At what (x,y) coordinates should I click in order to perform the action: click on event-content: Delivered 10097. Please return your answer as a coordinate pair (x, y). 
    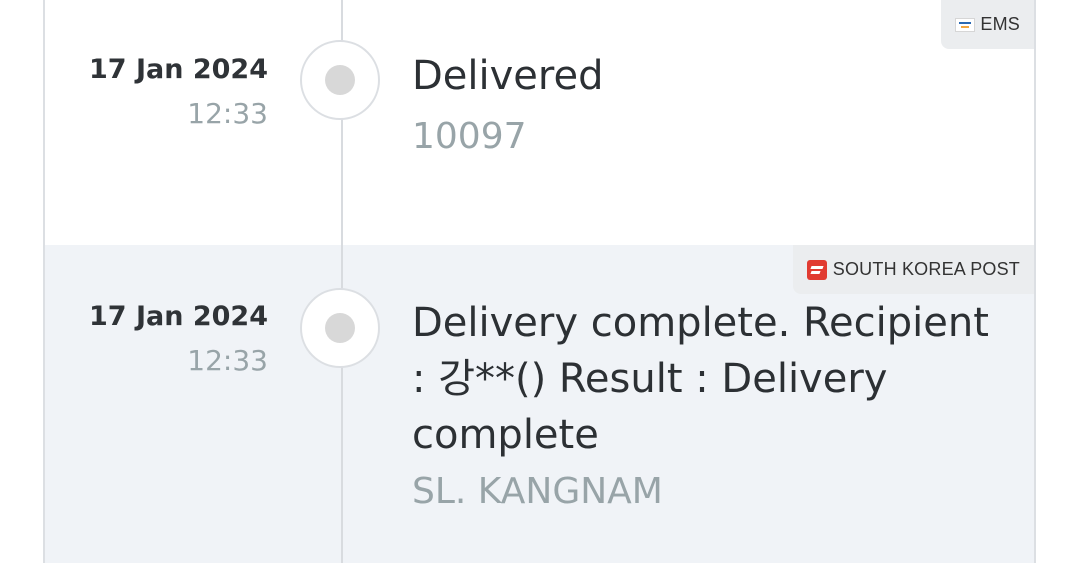
    Looking at the image, I should click on (702, 105).